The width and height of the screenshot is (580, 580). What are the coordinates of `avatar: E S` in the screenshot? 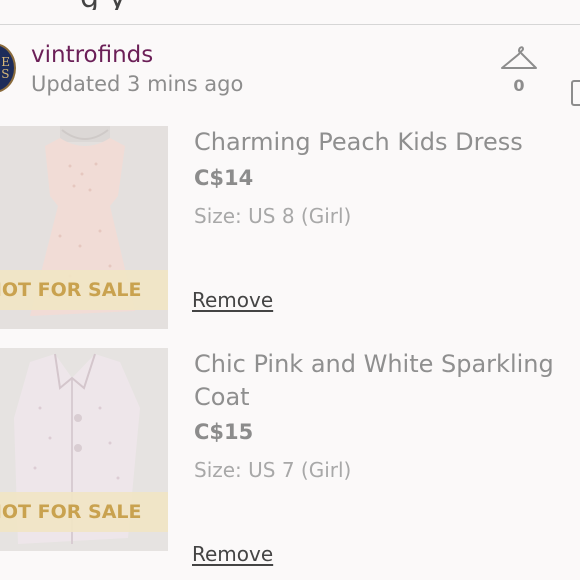 It's located at (8, 68).